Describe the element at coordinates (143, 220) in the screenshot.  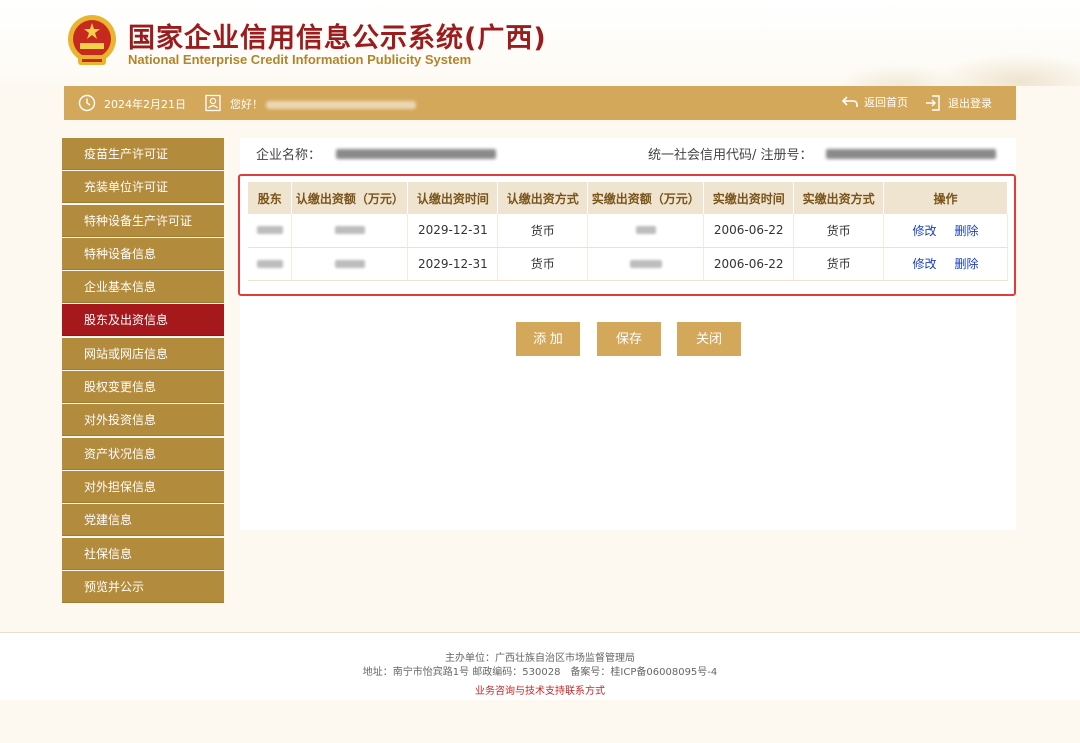
I see `sidebar-item: 特种设备生产许可证` at that location.